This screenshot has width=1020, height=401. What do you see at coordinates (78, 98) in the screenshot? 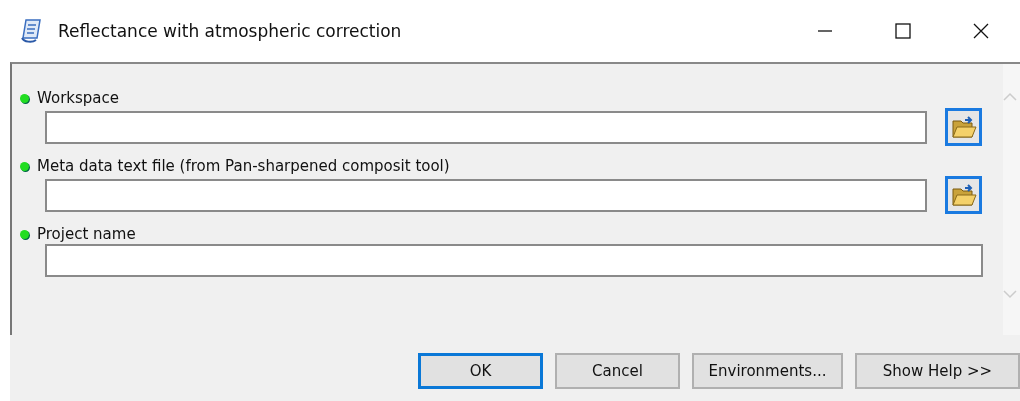
I see `parameter-label: Workspace` at bounding box center [78, 98].